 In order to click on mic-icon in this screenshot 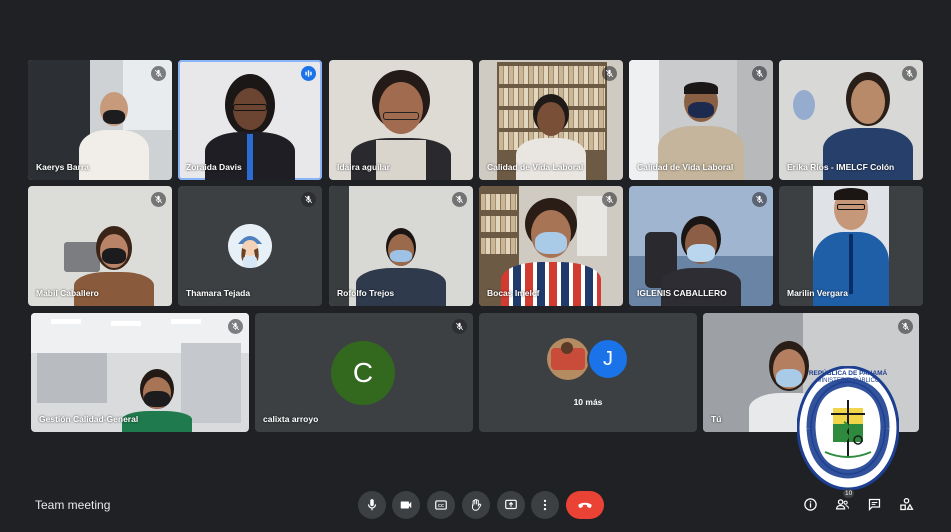, I will do `click(372, 505)`.